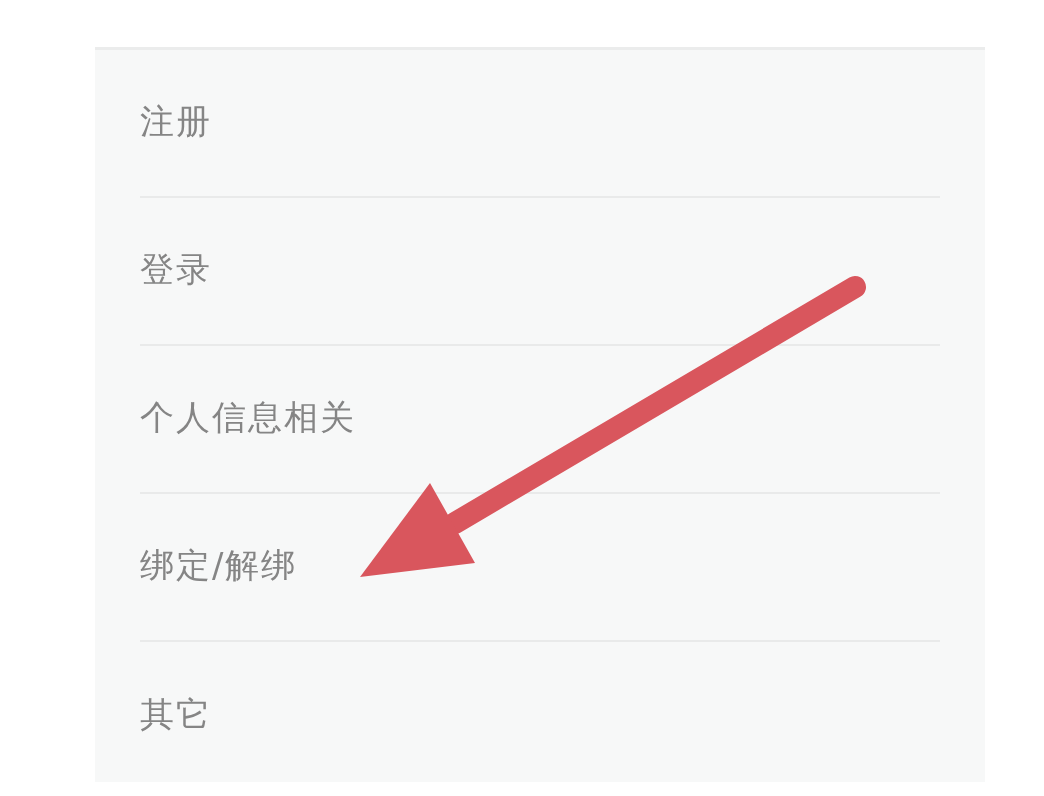 This screenshot has height=796, width=1044. I want to click on menu-item: 其它, so click(540, 716).